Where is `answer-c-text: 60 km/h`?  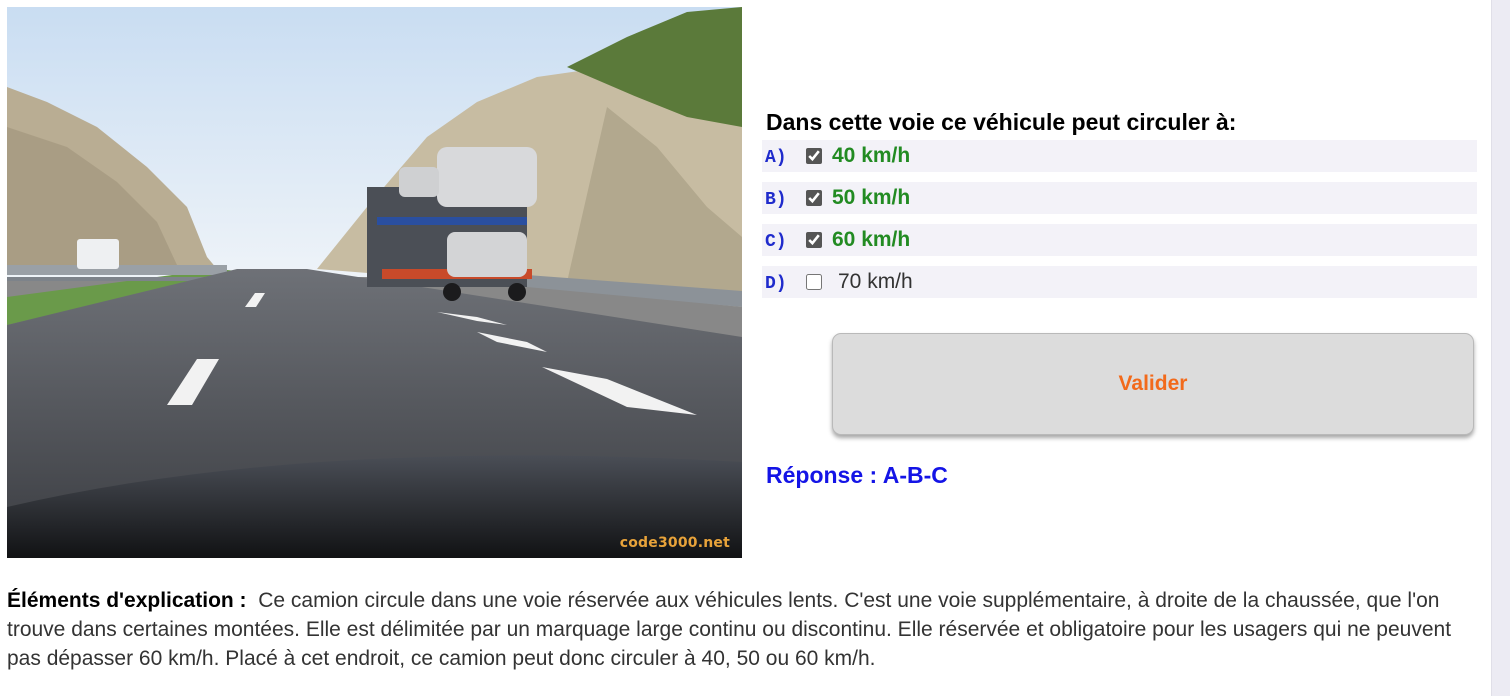 answer-c-text: 60 km/h is located at coordinates (871, 239).